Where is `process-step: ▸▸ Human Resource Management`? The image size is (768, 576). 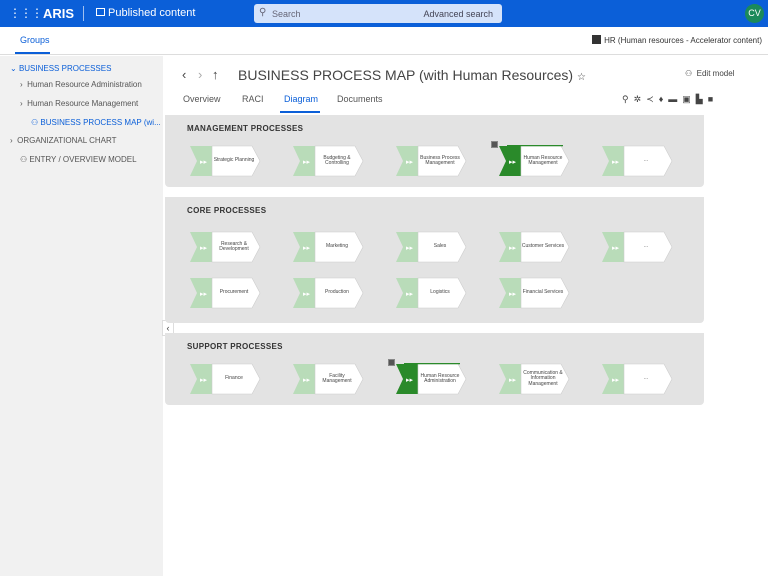
process-step: ▸▸ Human Resource Management is located at coordinates (531, 159).